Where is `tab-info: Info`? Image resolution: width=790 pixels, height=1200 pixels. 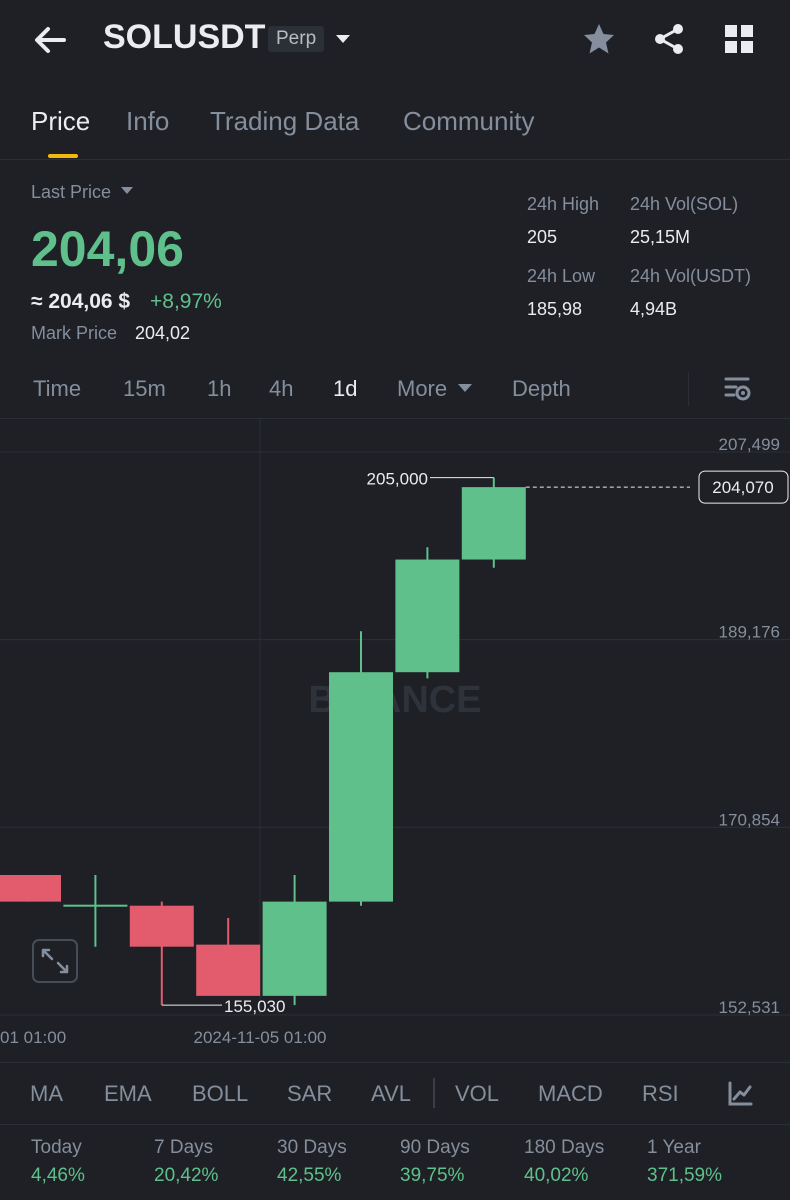
tab-info: Info is located at coordinates (147, 121).